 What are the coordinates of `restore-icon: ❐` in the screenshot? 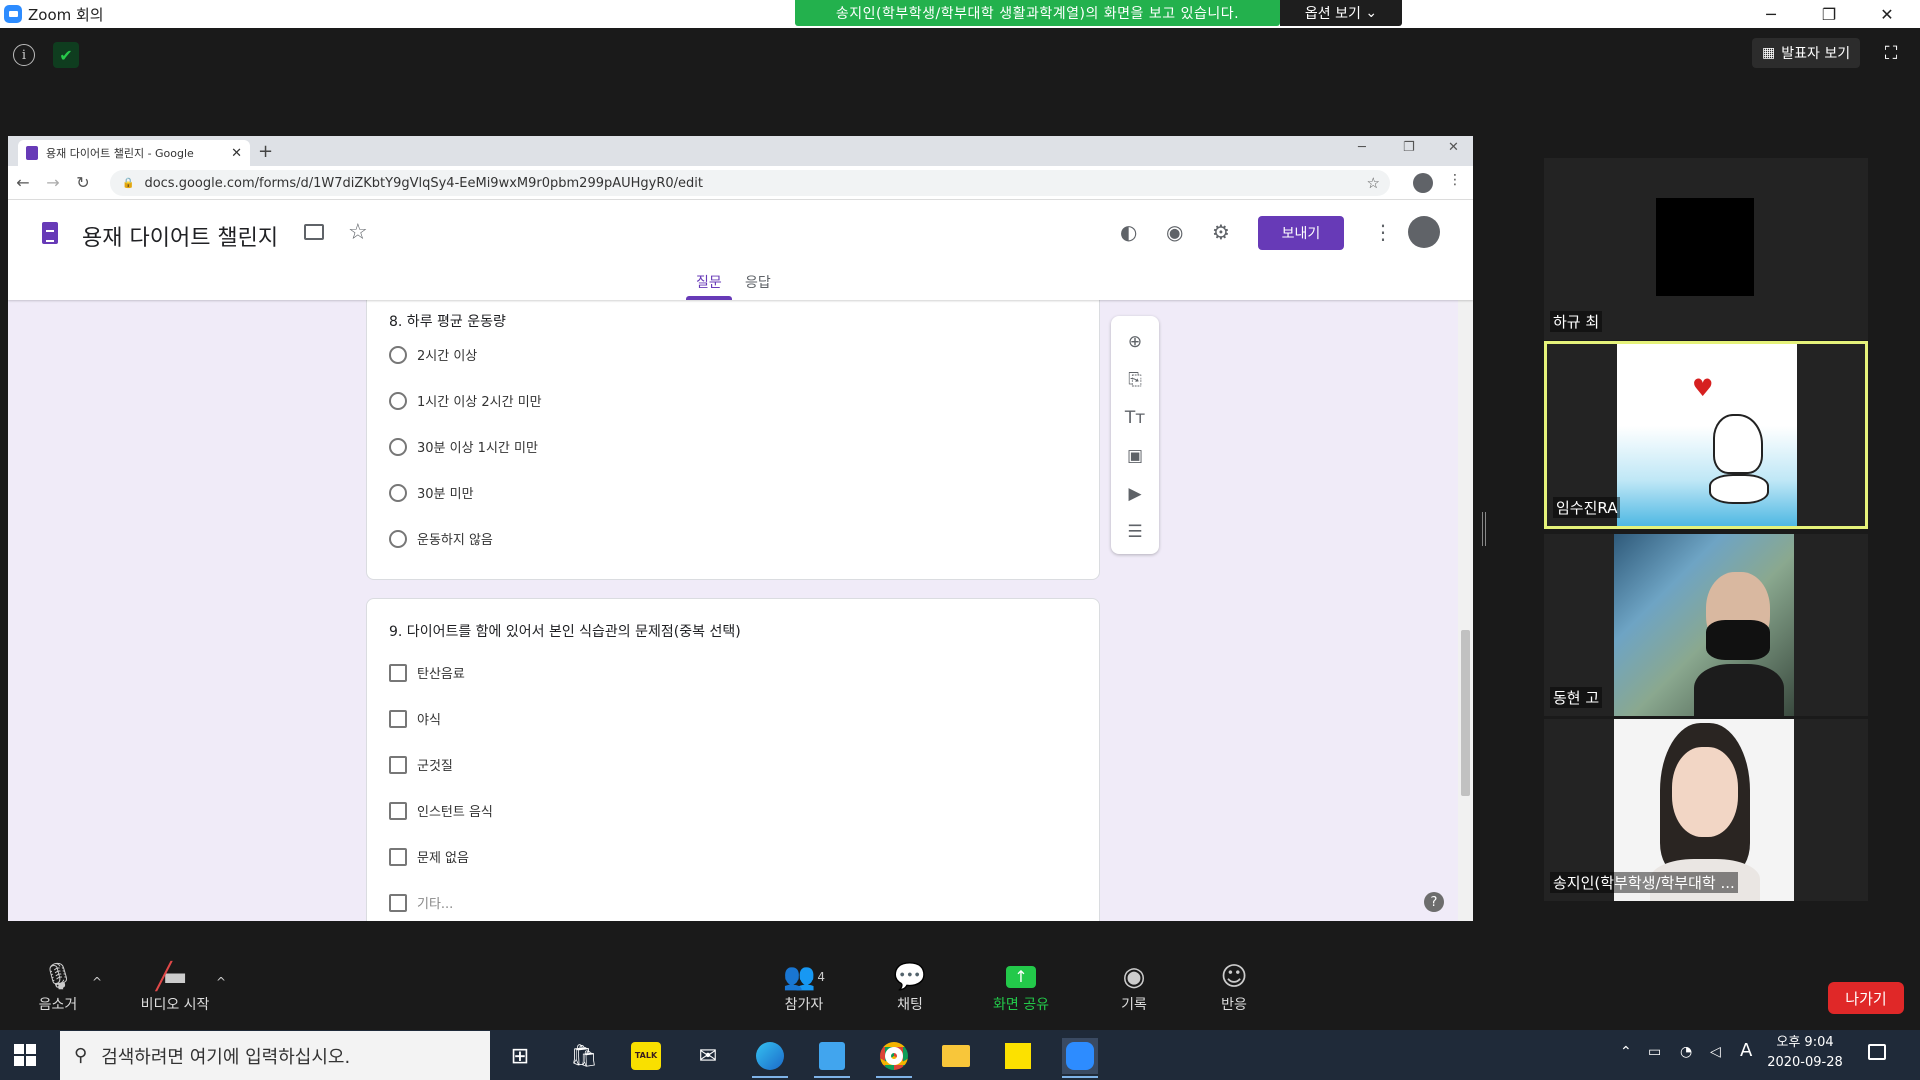 It's located at (1829, 14).